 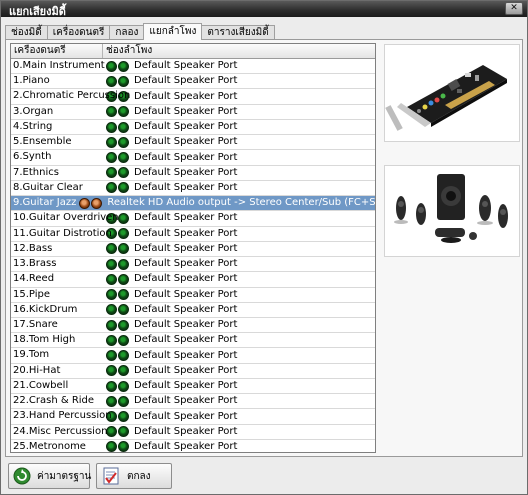 I want to click on table-row: 21.Cowbell Default Speaker Port, so click(x=193, y=387).